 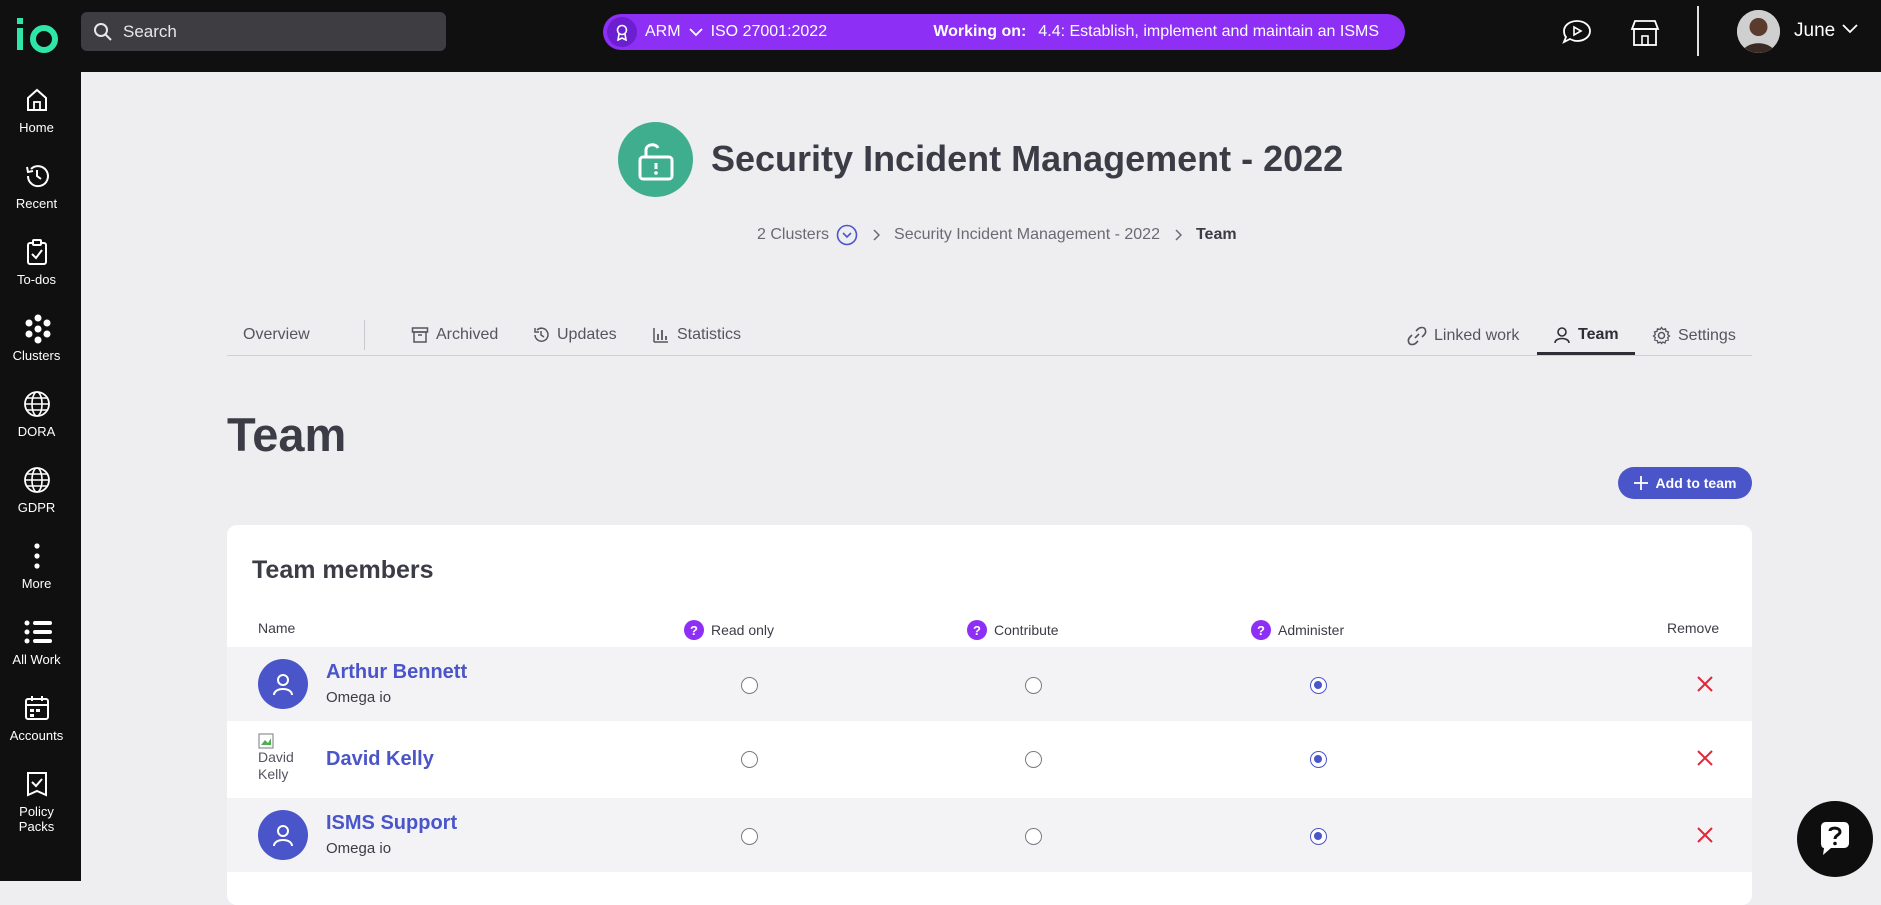 I want to click on tab-label: Overview, so click(x=276, y=334).